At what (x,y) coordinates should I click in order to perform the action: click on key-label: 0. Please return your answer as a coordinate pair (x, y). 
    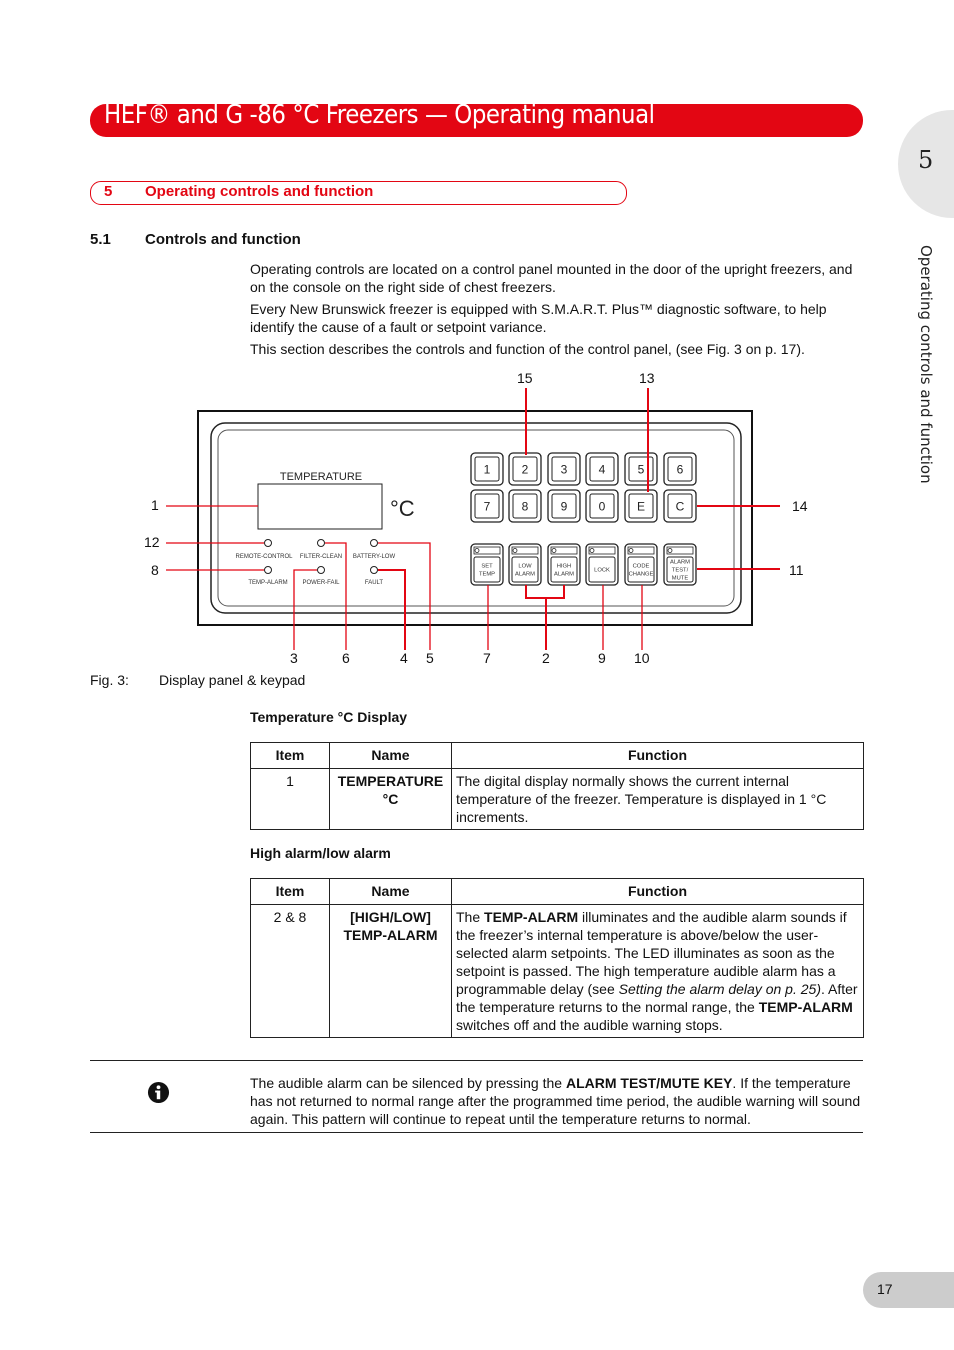
    Looking at the image, I should click on (602, 507).